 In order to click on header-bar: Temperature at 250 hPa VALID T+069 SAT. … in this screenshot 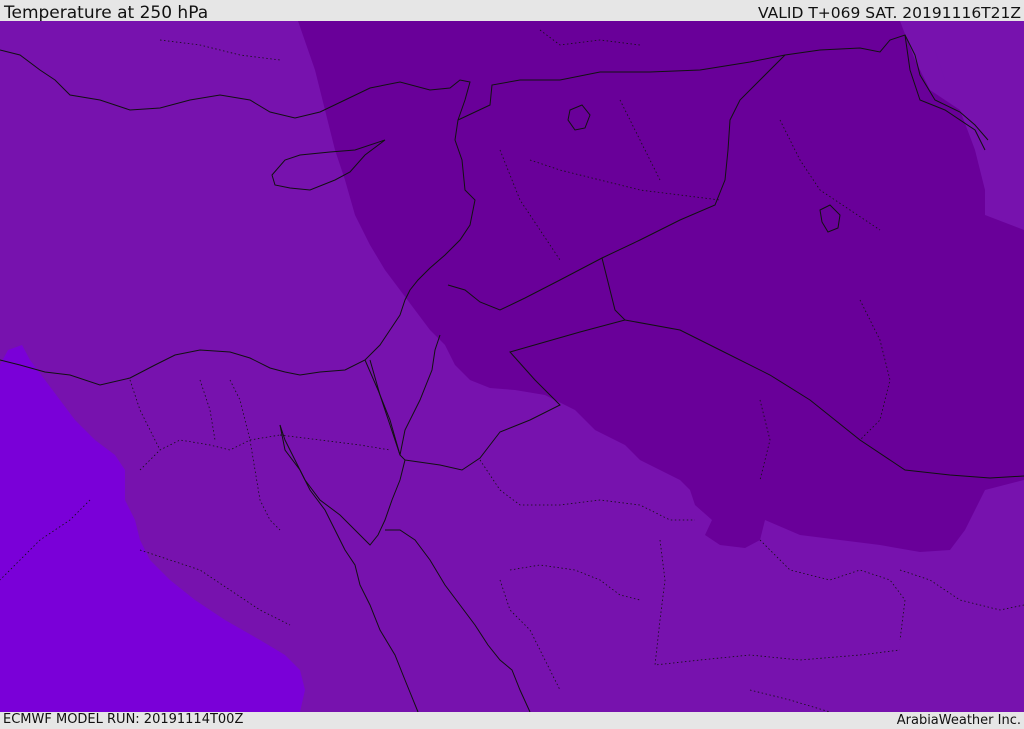, I will do `click(512, 11)`.